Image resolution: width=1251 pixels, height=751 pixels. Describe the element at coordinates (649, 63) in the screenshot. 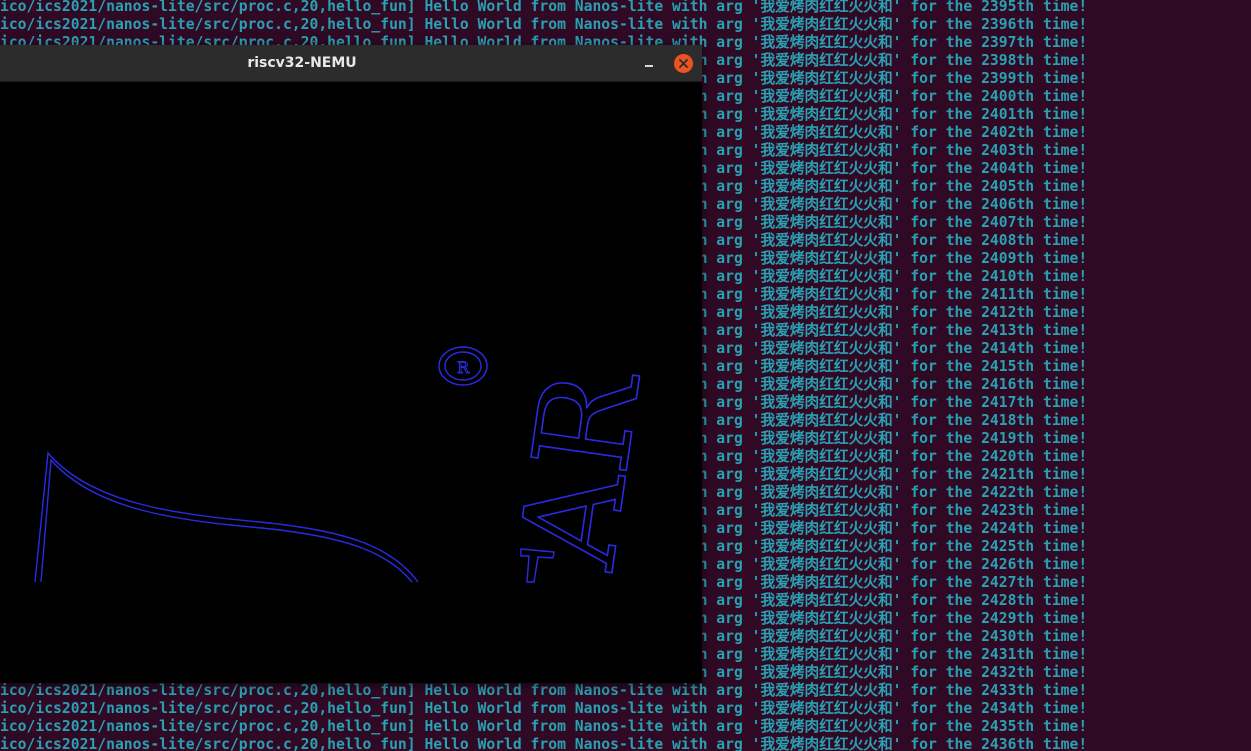

I see `minimize-button` at that location.